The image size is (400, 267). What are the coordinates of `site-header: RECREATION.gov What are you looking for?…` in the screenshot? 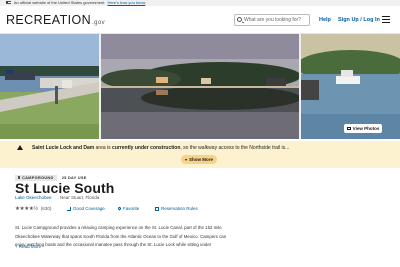 It's located at (200, 20).